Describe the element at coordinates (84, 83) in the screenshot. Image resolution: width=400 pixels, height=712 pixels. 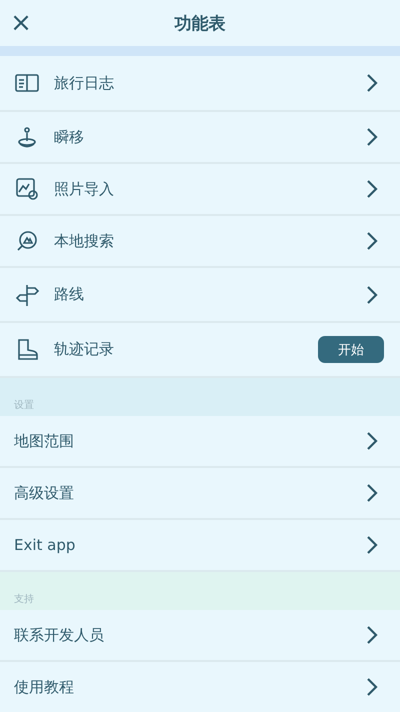
I see `menu-item-label: 旅行日志` at that location.